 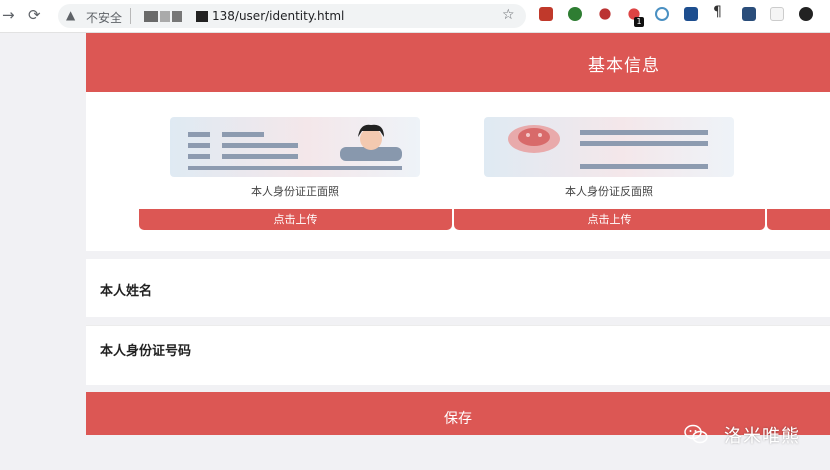 I want to click on id-card-front-illustration, so click(x=295, y=147).